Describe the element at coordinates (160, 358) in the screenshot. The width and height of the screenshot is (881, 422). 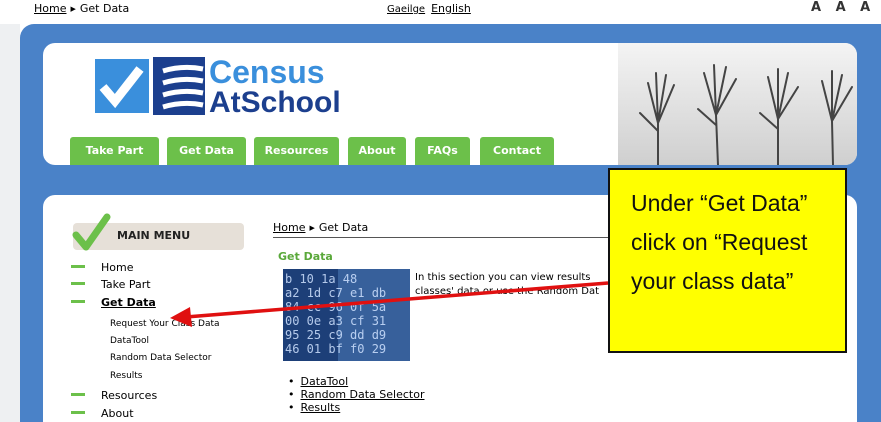
I see `submenu-random-data-selector: Random Data Selector` at that location.